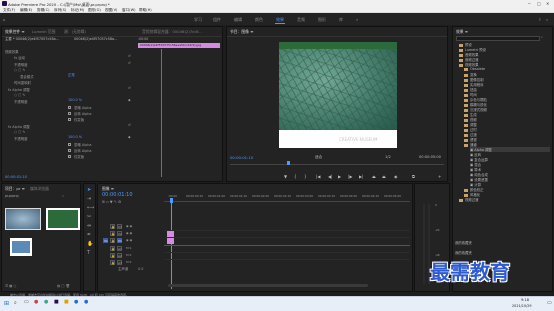 This screenshot has width=554, height=311. What do you see at coordinates (19, 70) in the screenshot?
I see `opacity-mask-icons: ○ ▢ ✎` at bounding box center [19, 70].